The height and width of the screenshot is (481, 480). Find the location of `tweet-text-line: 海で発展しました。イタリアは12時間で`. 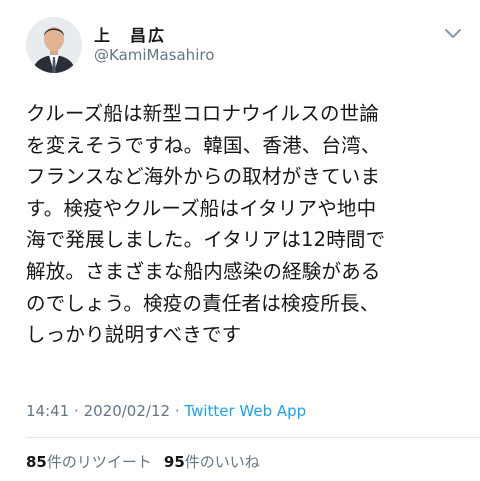

tweet-text-line: 海で発展しました。イタリアは12時間で is located at coordinates (206, 240).